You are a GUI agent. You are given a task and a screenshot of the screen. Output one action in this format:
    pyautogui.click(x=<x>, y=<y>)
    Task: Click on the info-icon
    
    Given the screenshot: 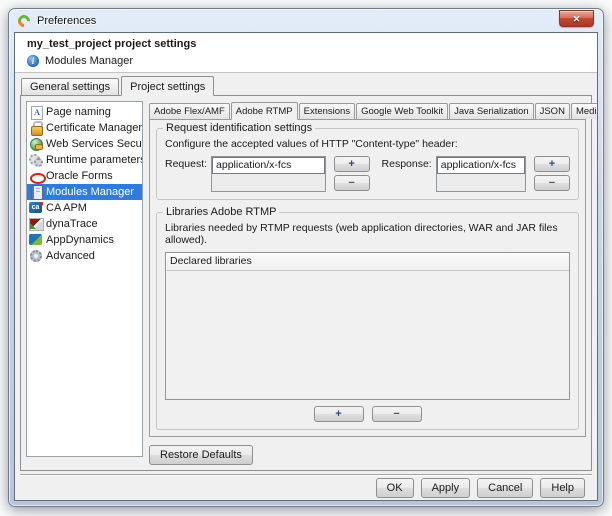 What is the action you would take?
    pyautogui.click(x=33, y=61)
    